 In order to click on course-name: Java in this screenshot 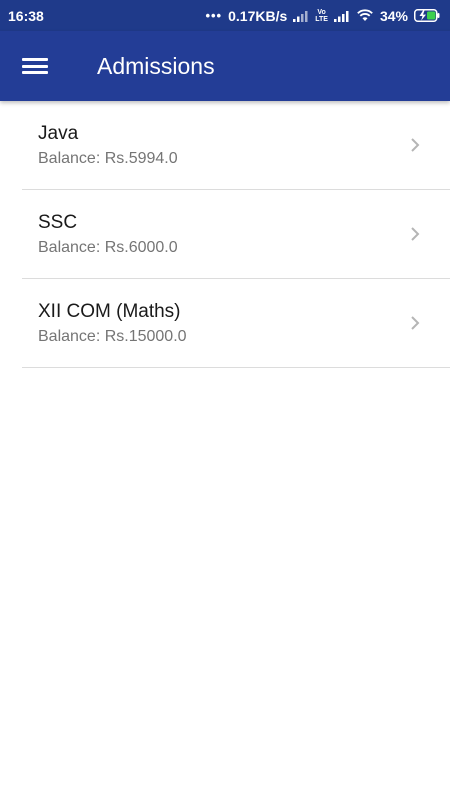, I will do `click(58, 133)`.